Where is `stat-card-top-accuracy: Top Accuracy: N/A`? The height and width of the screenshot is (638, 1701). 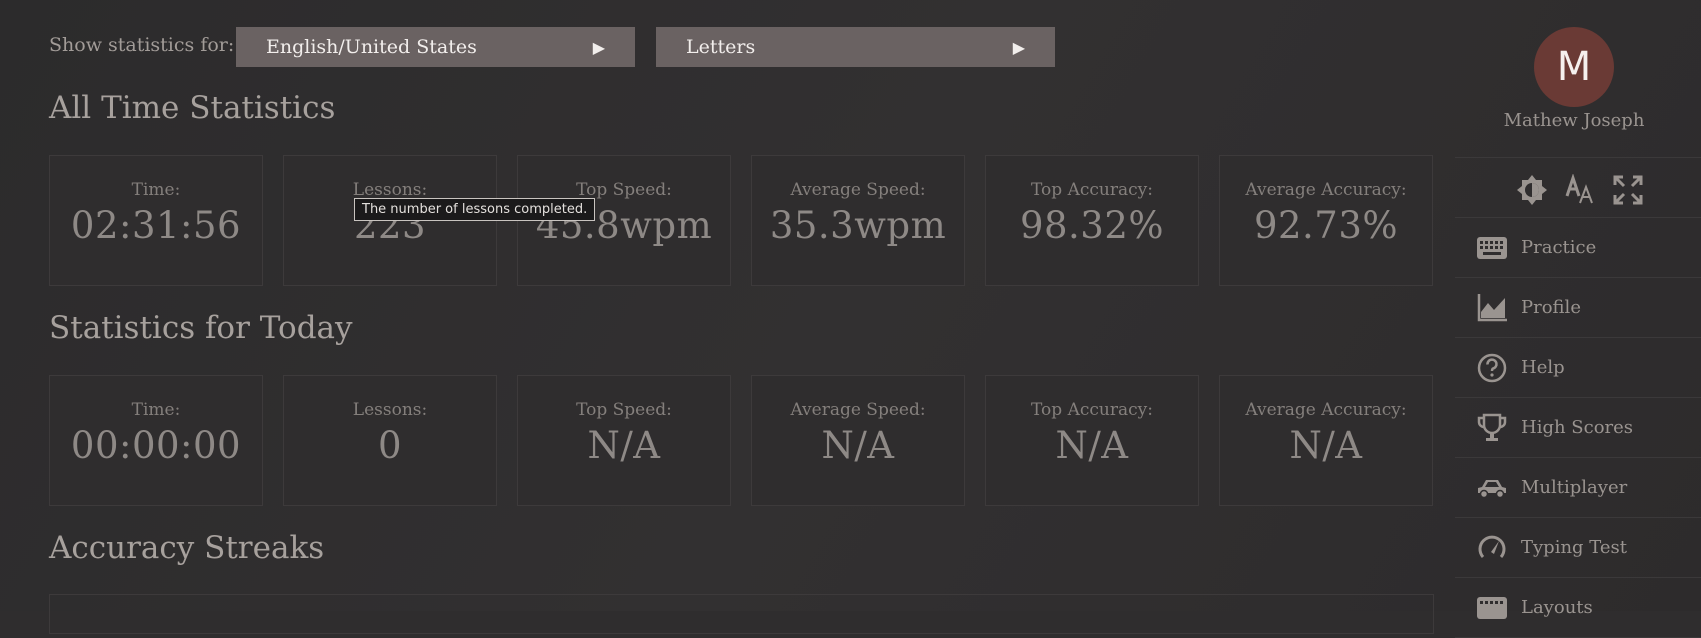 stat-card-top-accuracy: Top Accuracy: N/A is located at coordinates (1092, 440).